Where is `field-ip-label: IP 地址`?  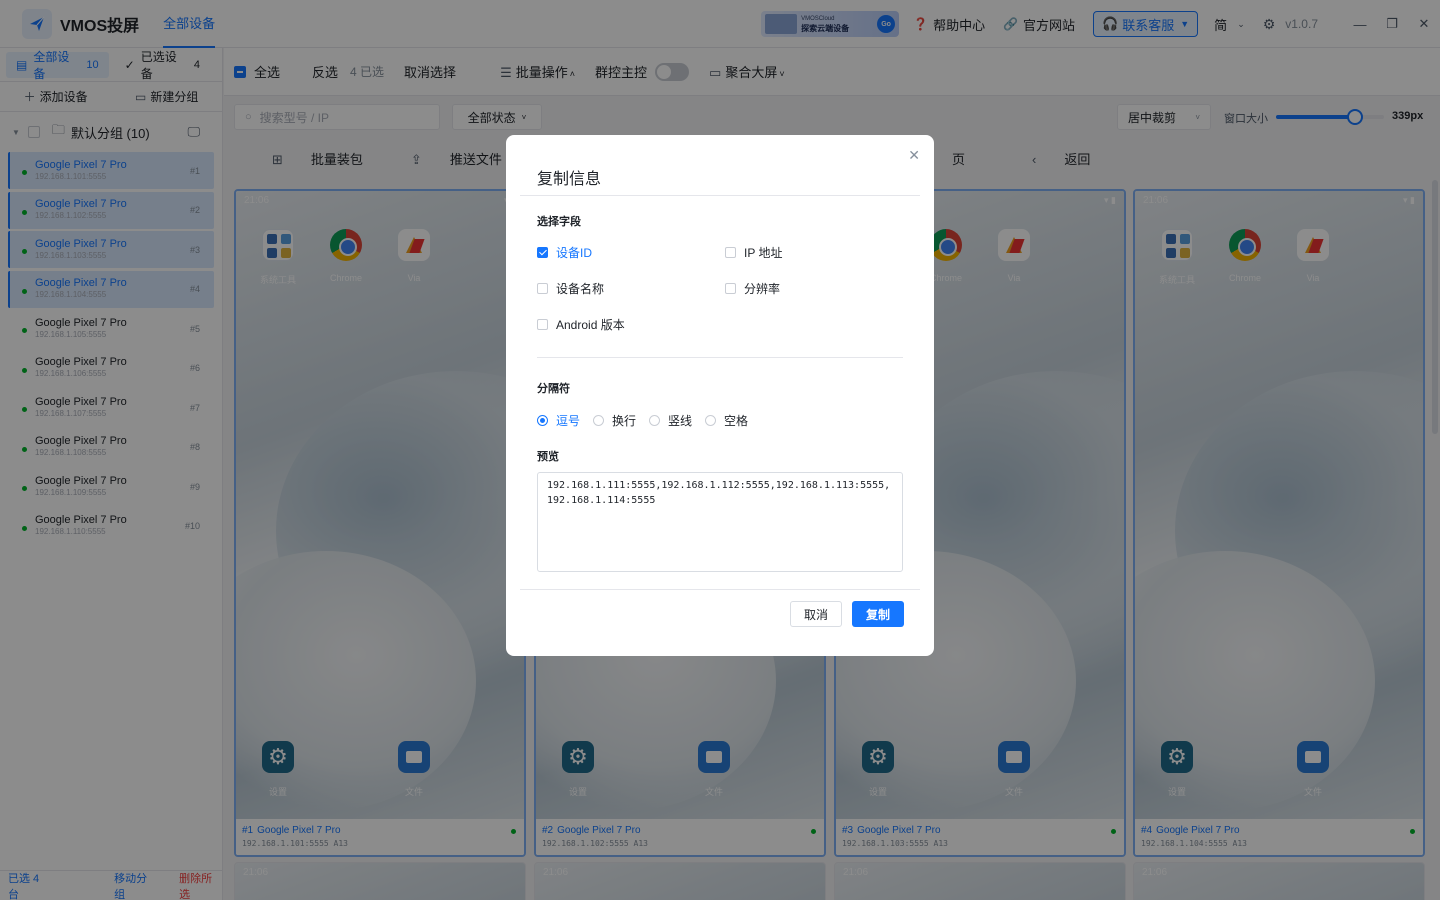 field-ip-label: IP 地址 is located at coordinates (763, 253).